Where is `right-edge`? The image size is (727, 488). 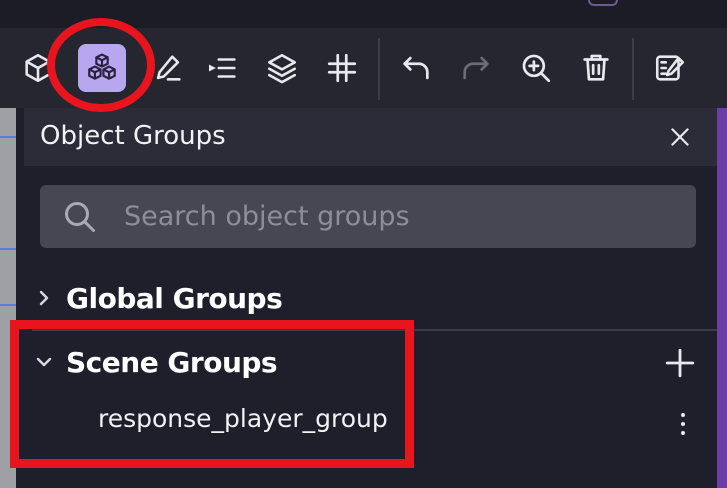
right-edge is located at coordinates (722, 298).